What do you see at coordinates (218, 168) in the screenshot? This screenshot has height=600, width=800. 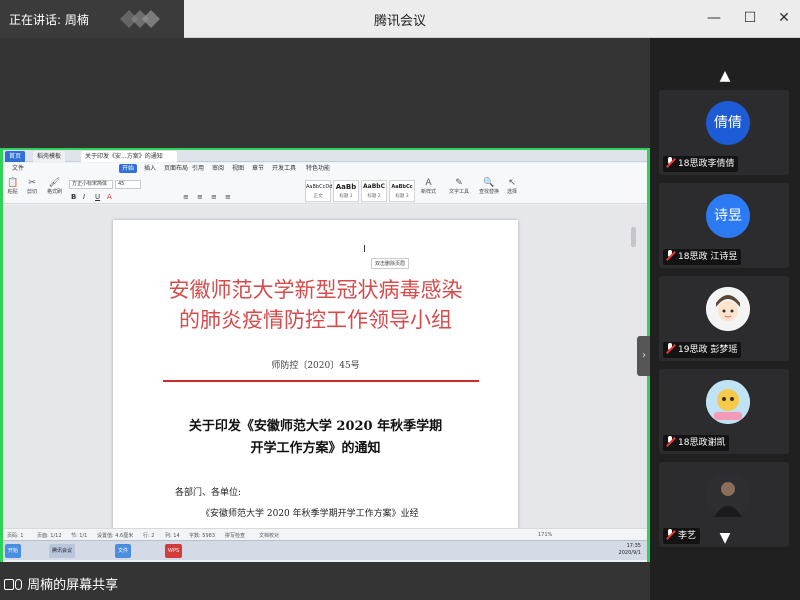 I see `menu-review: 审阅` at bounding box center [218, 168].